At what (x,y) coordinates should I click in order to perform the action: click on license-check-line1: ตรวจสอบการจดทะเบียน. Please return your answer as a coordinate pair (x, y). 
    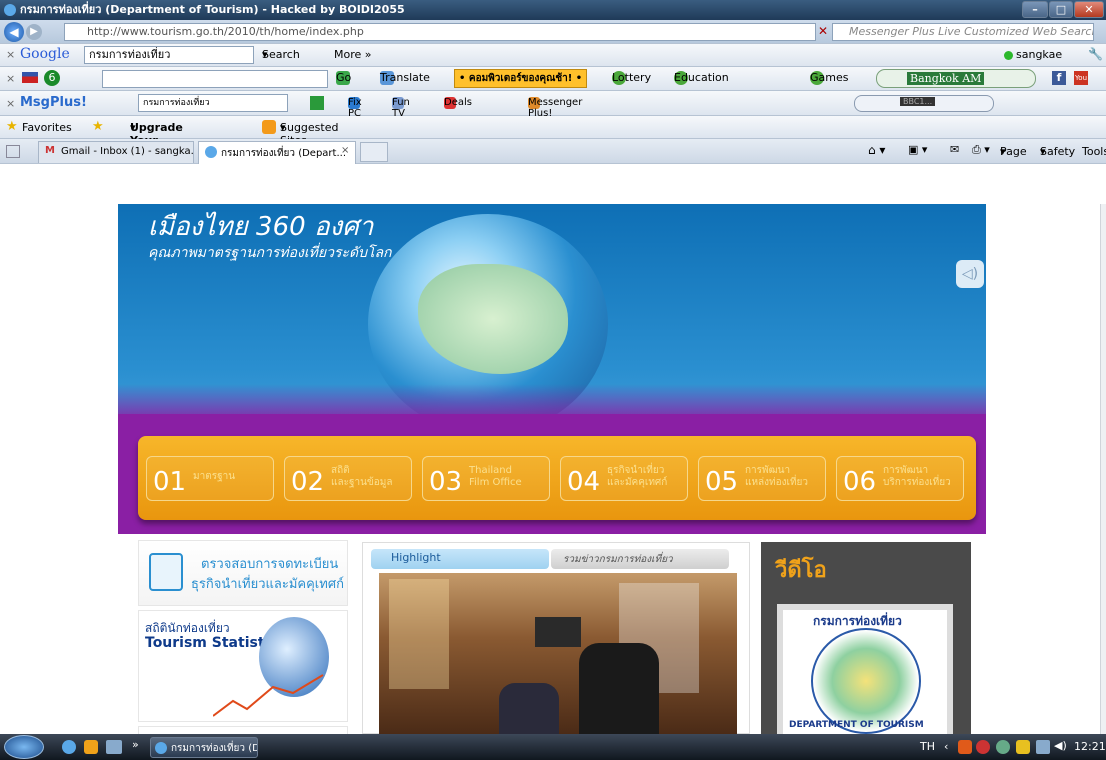
    Looking at the image, I should click on (270, 564).